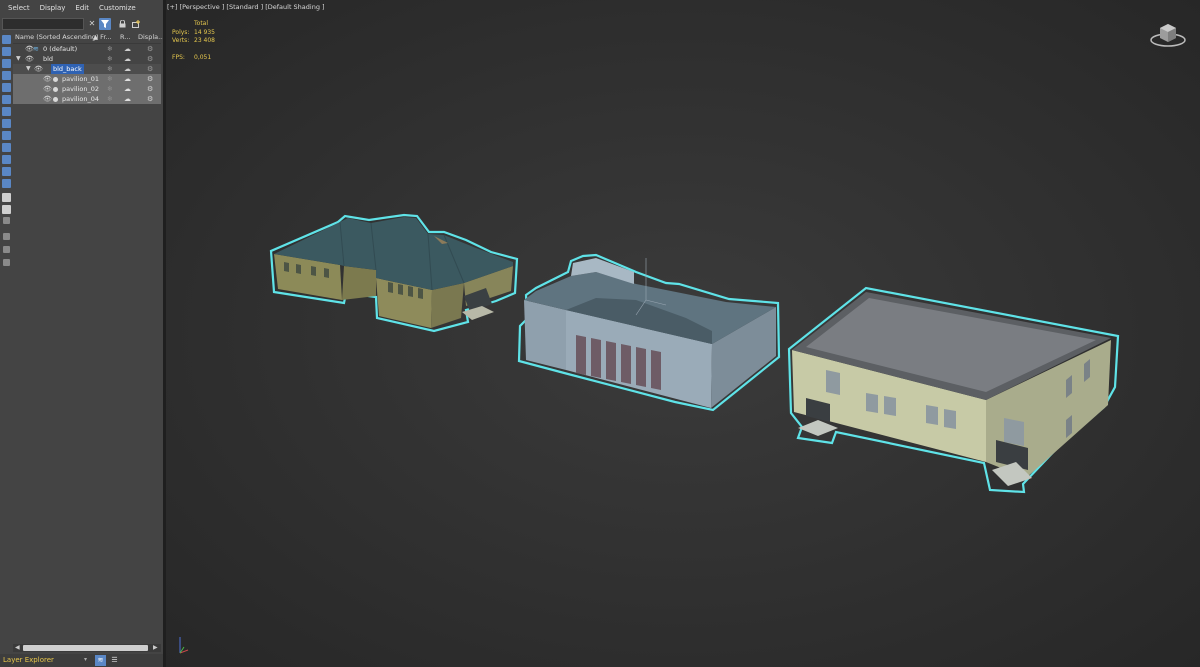 The width and height of the screenshot is (1200, 667). What do you see at coordinates (105, 24) in the screenshot?
I see `filter-icon` at bounding box center [105, 24].